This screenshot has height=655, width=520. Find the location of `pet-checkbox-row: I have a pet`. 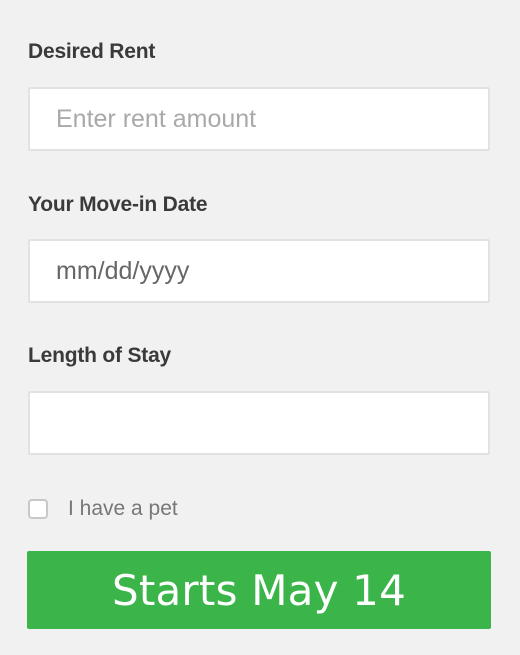

pet-checkbox-row: I have a pet is located at coordinates (103, 509).